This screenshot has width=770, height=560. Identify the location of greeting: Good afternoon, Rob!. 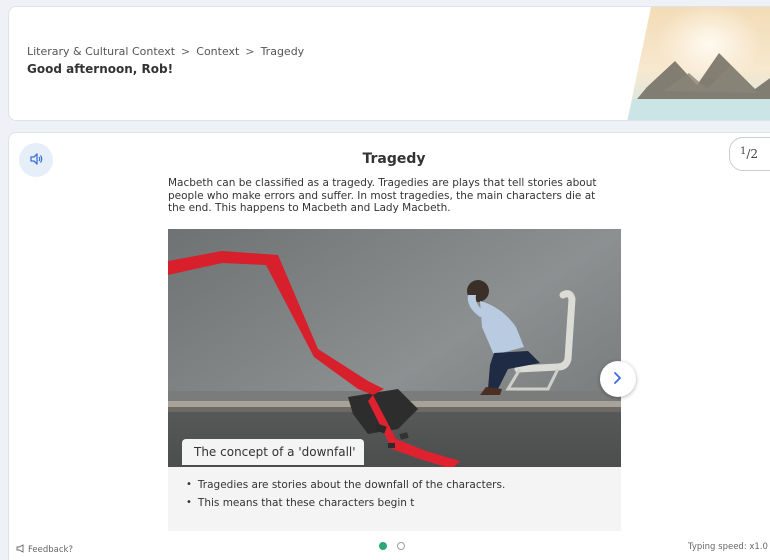
(100, 69).